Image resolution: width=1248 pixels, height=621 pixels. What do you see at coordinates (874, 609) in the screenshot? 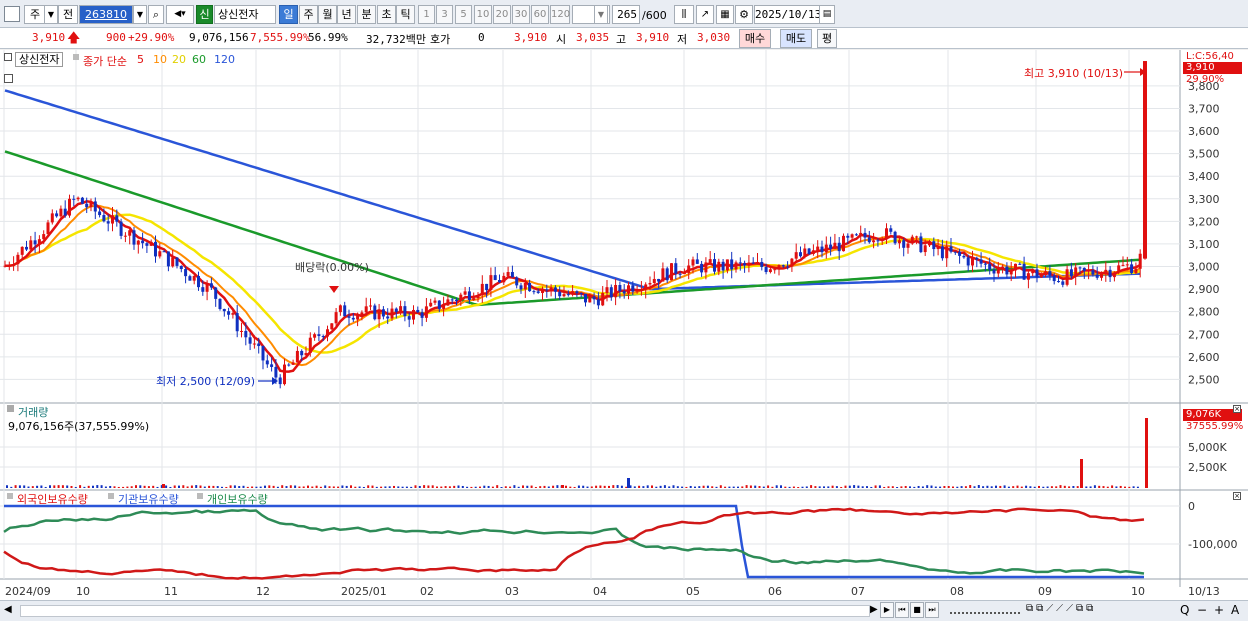
I see `scroll-right-icon: ▶` at bounding box center [874, 609].